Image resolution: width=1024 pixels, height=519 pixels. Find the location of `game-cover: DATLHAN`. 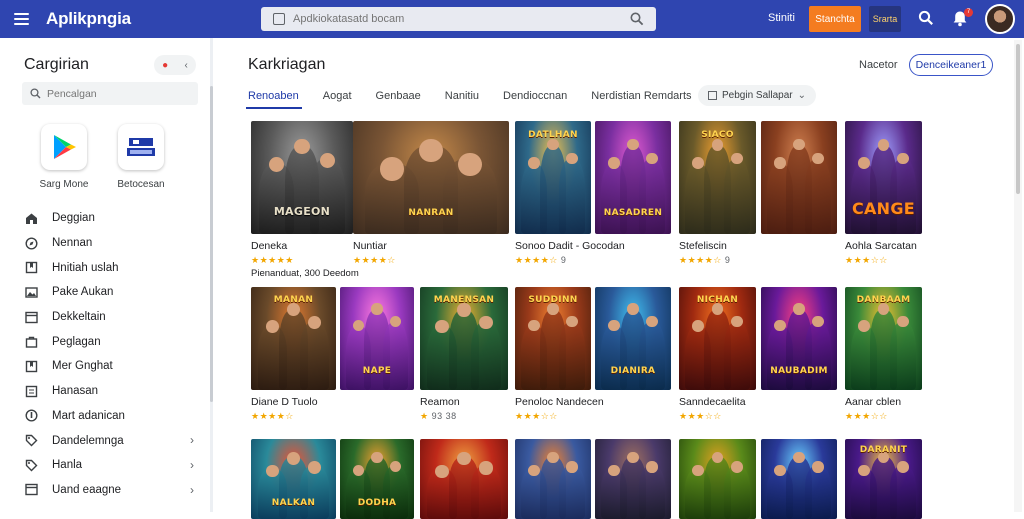

game-cover: DATLHAN is located at coordinates (553, 177).